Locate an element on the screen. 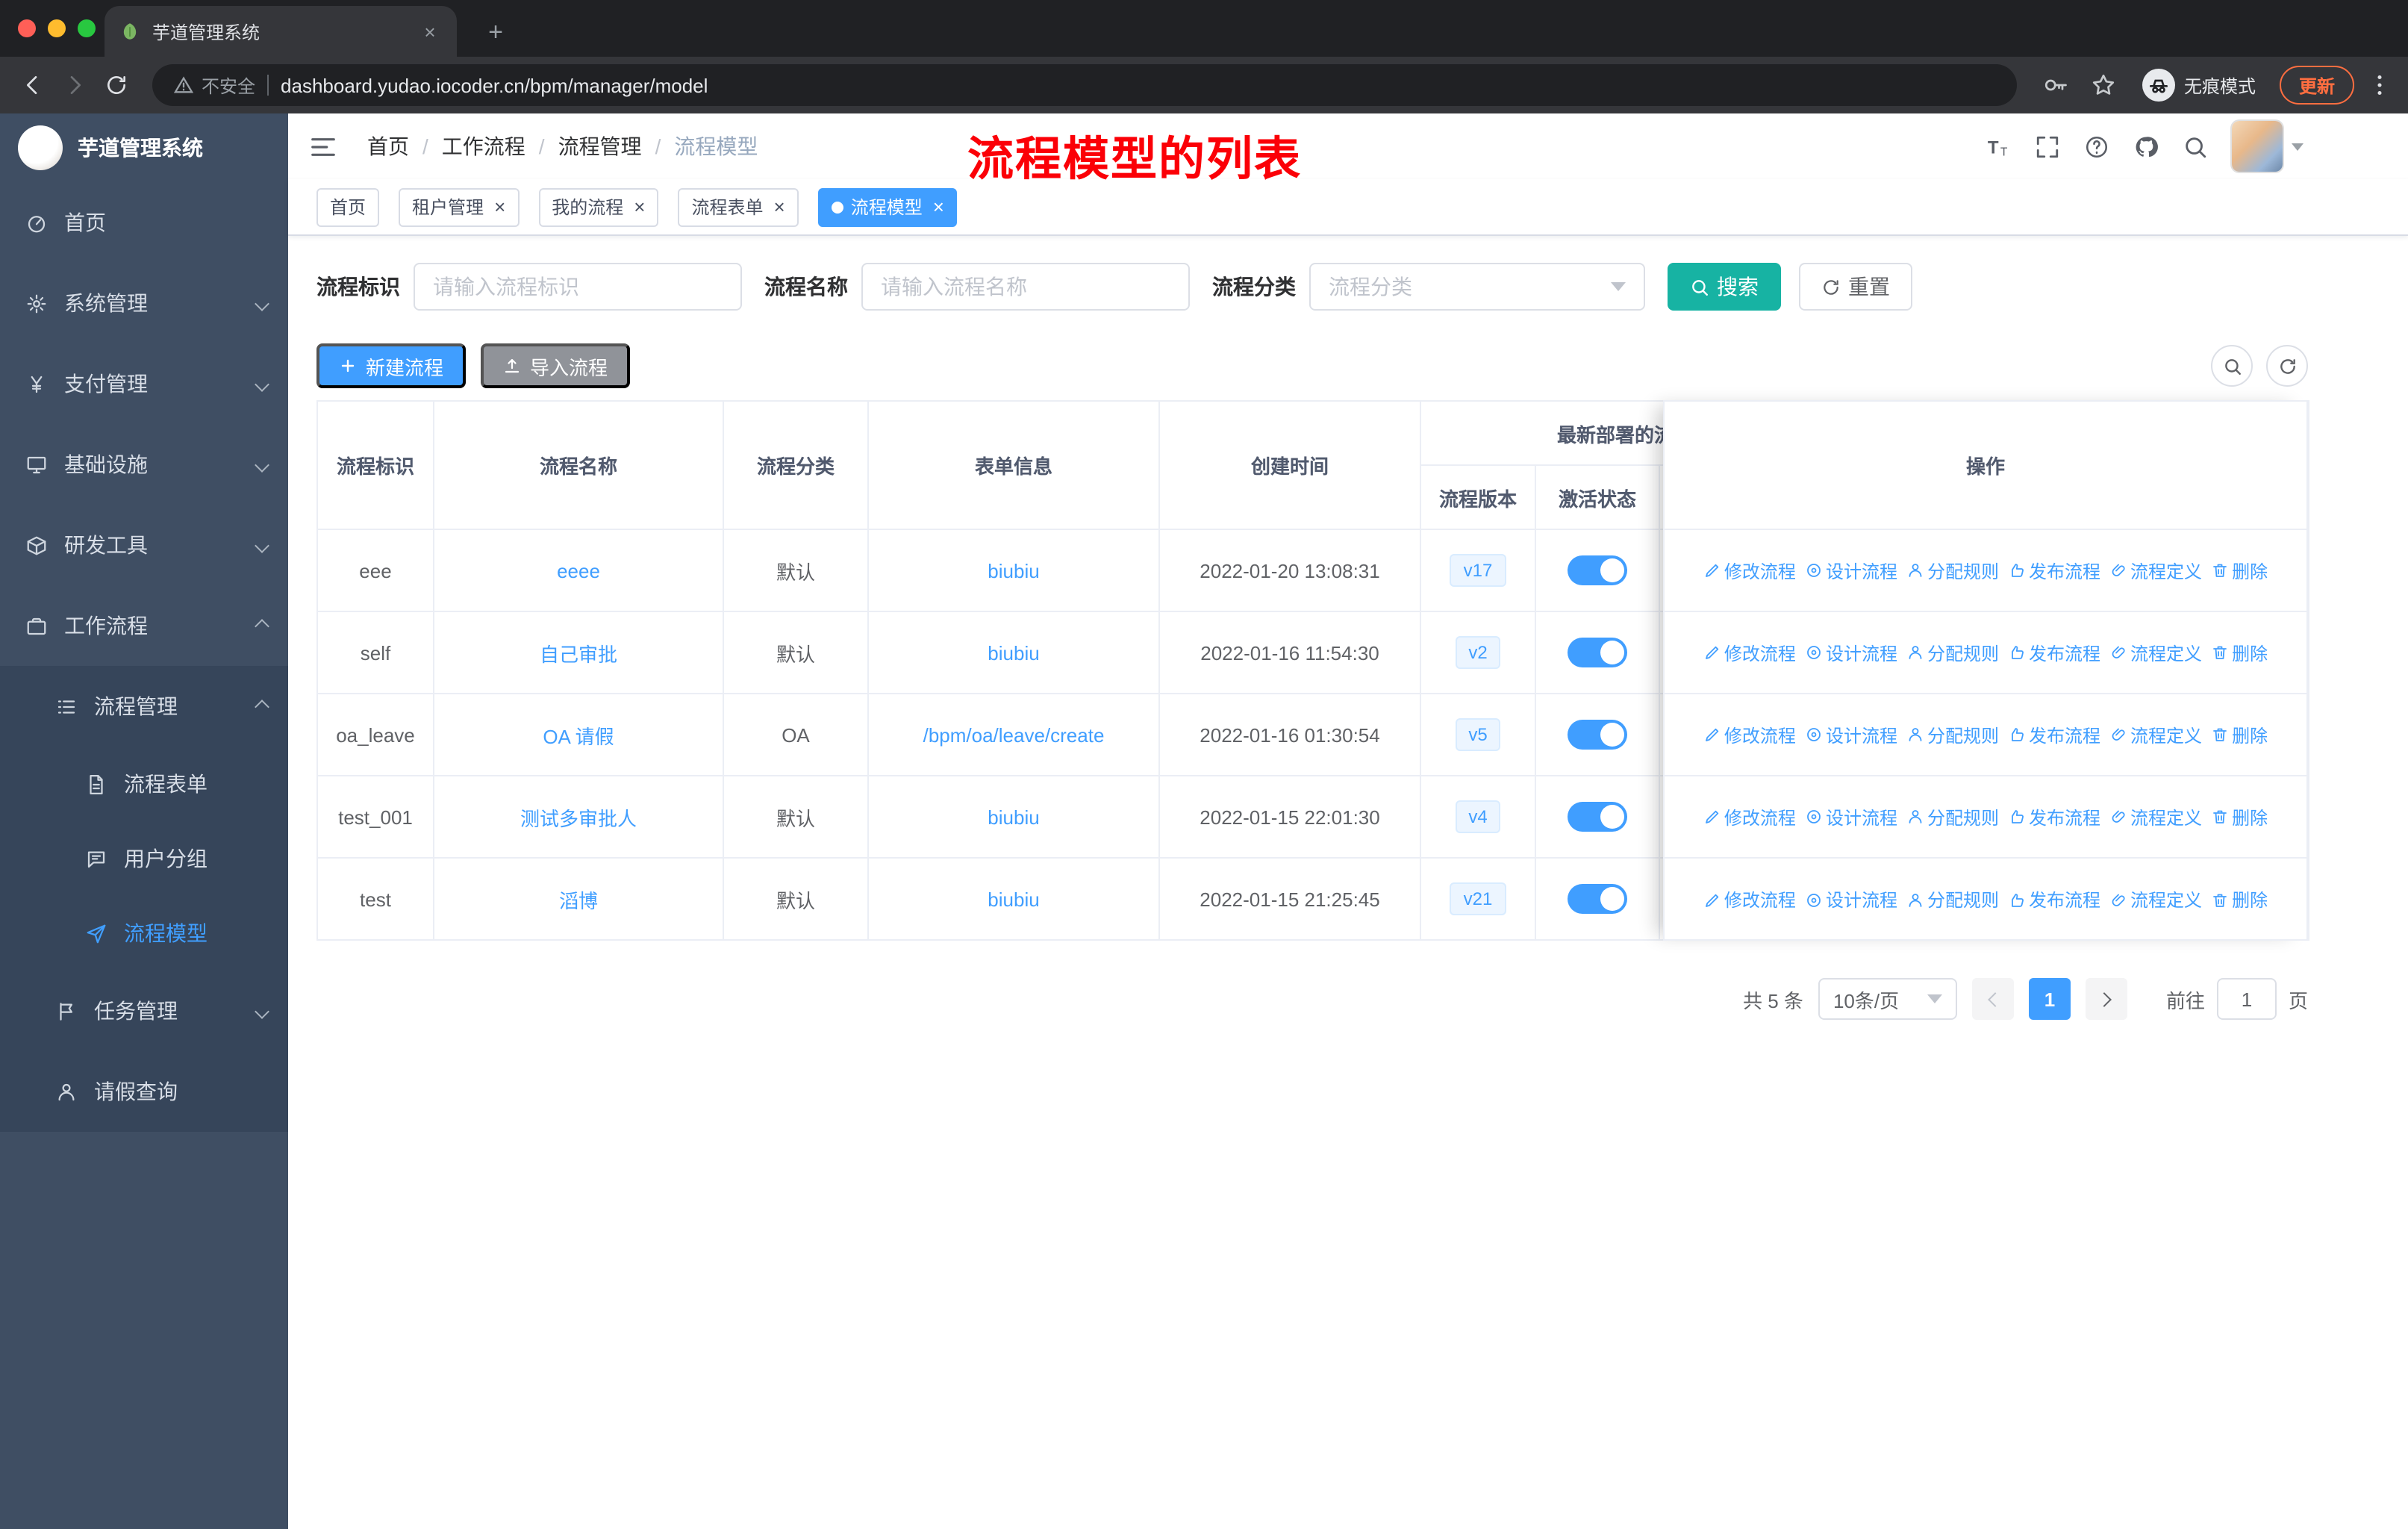 The width and height of the screenshot is (2408, 1529). page-number-current: 1 is located at coordinates (2049, 999).